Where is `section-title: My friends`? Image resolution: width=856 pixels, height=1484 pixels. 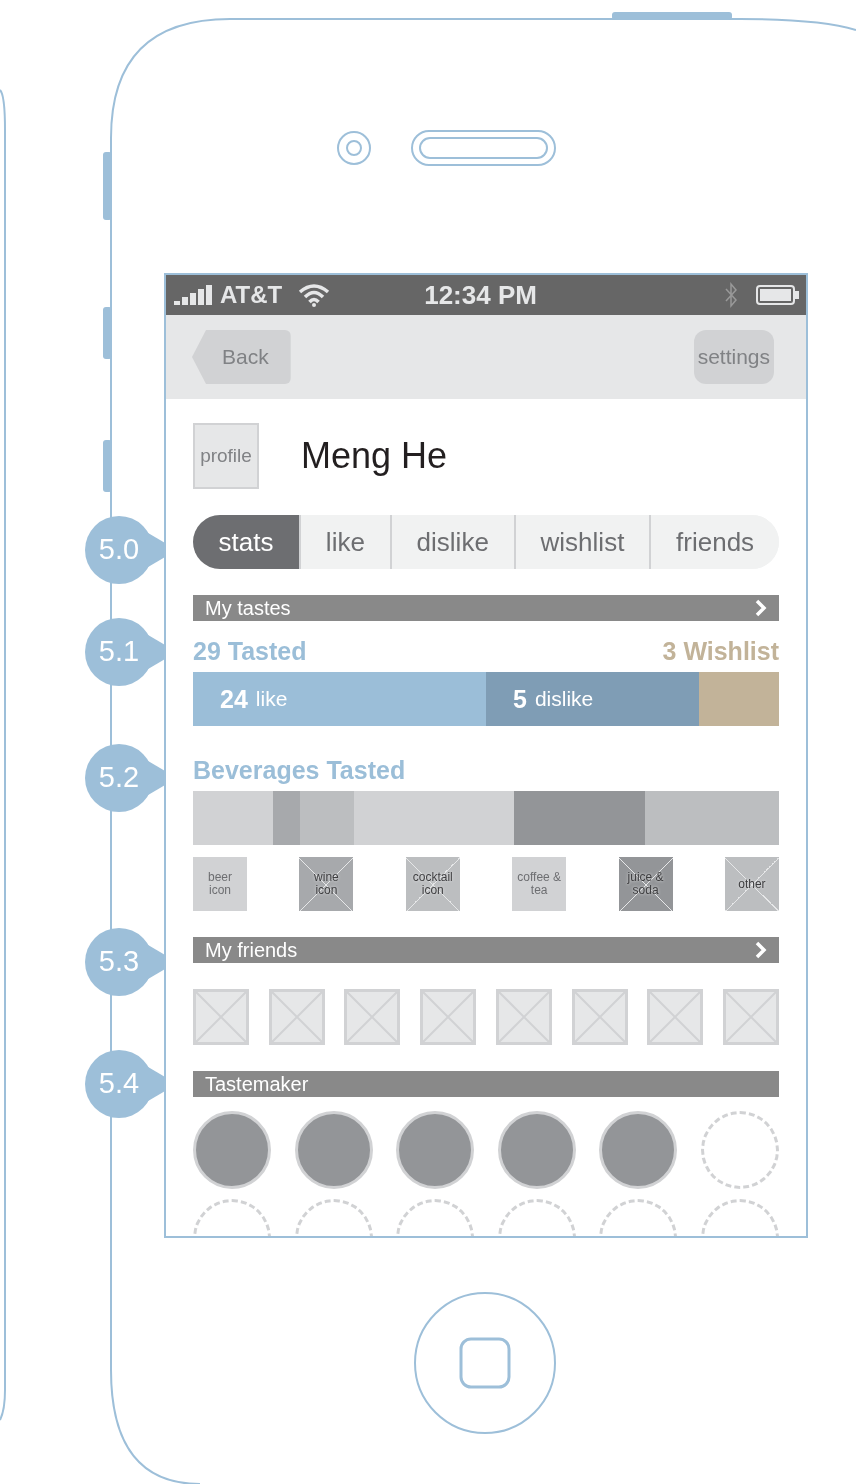
section-title: My friends is located at coordinates (251, 950).